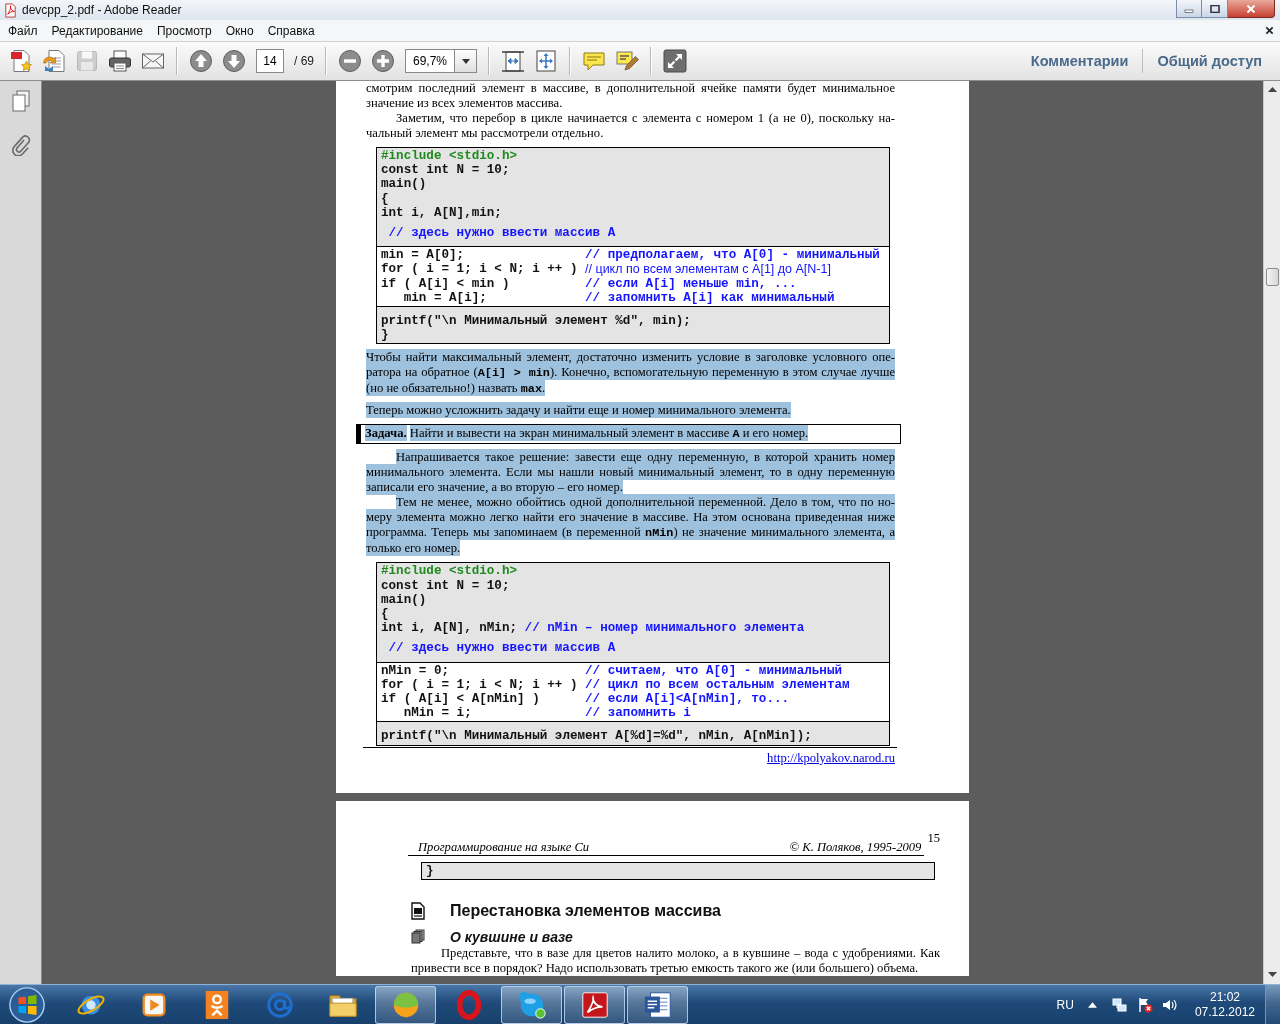  Describe the element at coordinates (423, 255) in the screenshot. I see `code-line: min = A[0];` at that location.